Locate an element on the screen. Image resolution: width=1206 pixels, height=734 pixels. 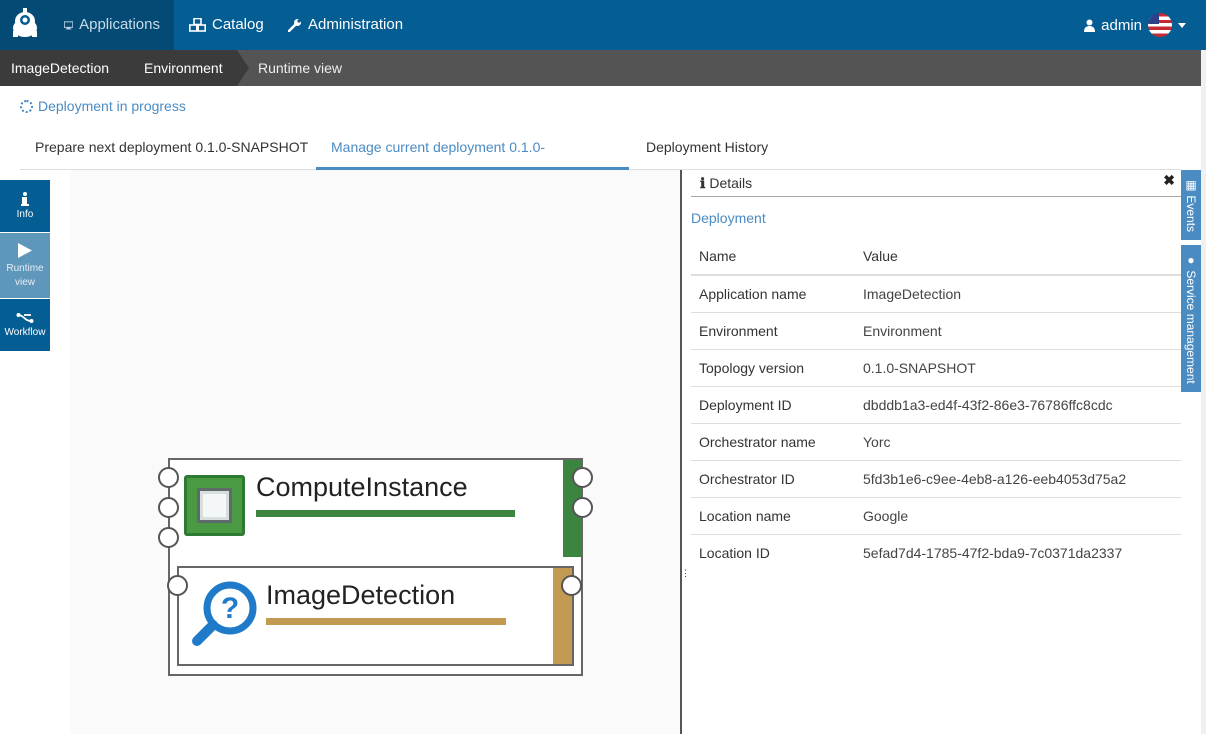
nav-applications-label: Applications is located at coordinates (119, 24).